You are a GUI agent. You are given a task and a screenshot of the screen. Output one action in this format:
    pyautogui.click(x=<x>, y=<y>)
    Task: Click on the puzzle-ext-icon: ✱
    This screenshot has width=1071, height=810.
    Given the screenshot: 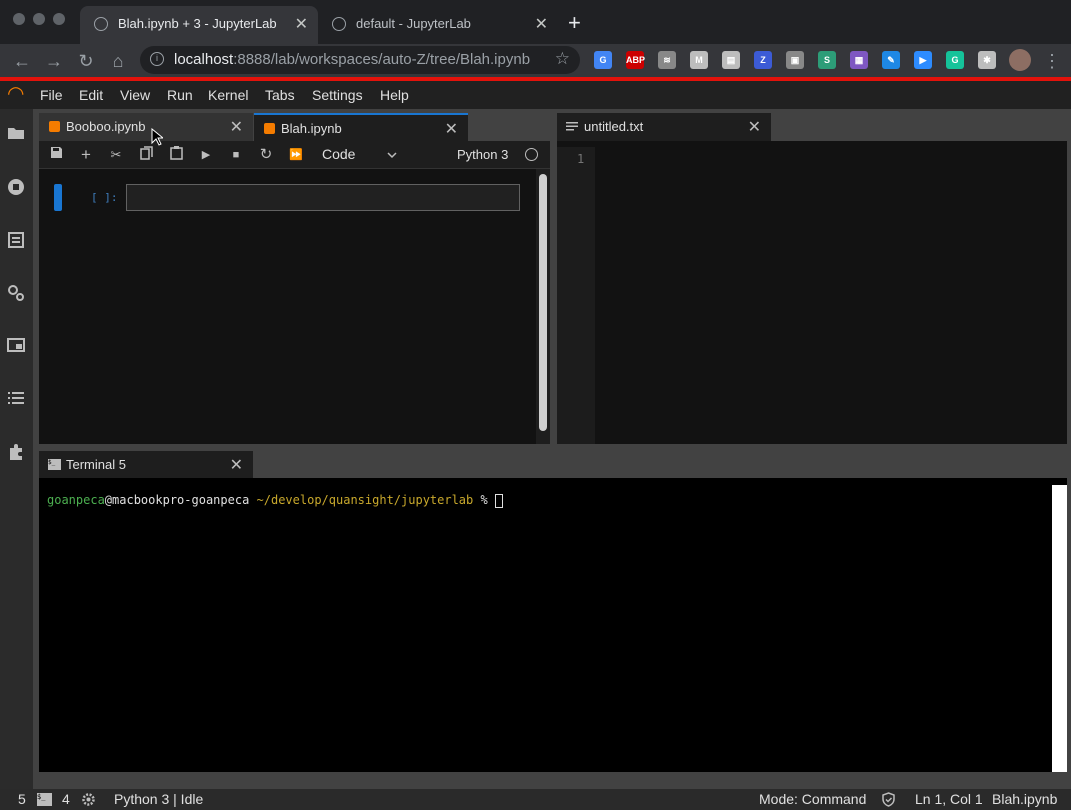 What is the action you would take?
    pyautogui.click(x=987, y=60)
    